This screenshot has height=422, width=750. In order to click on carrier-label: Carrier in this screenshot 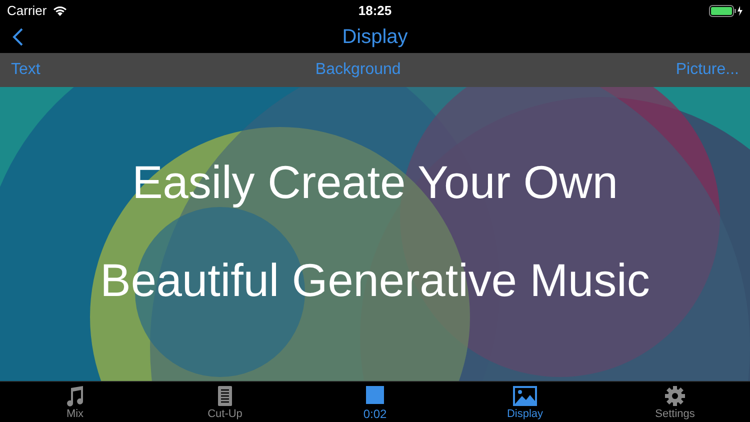, I will do `click(27, 10)`.